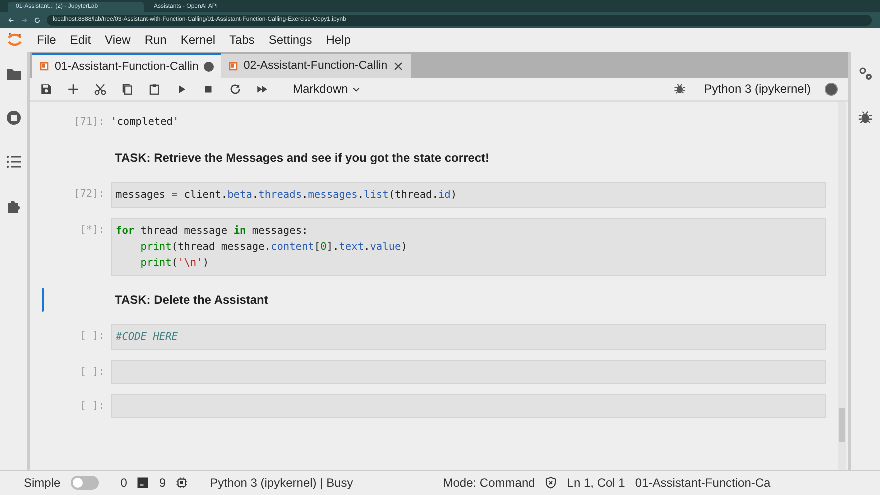  Describe the element at coordinates (703, 483) in the screenshot. I see `file-name: 01-Assistant-Function-Ca` at that location.